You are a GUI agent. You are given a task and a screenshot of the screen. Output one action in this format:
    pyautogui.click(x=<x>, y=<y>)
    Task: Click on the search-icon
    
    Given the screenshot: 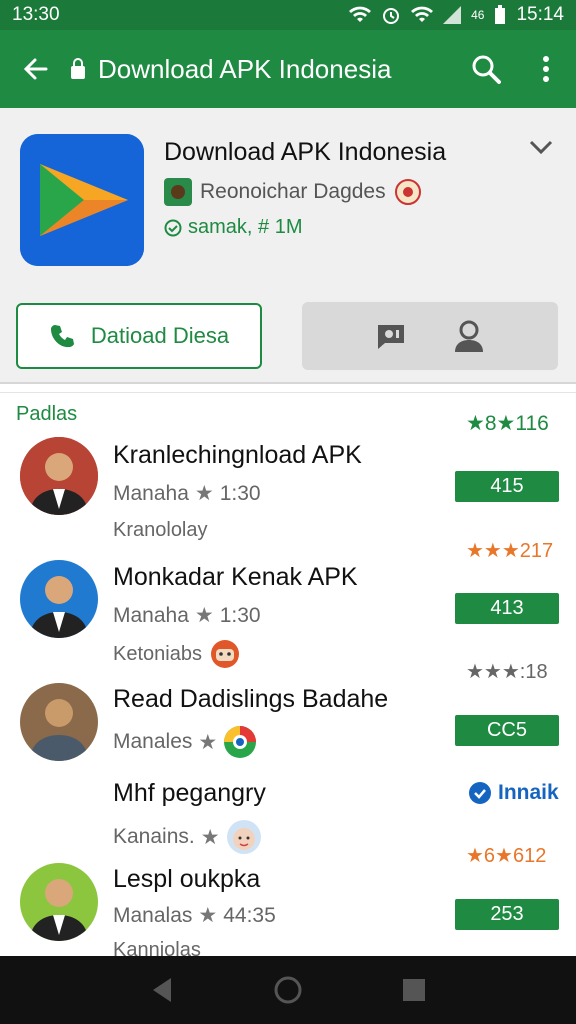 What is the action you would take?
    pyautogui.click(x=486, y=69)
    